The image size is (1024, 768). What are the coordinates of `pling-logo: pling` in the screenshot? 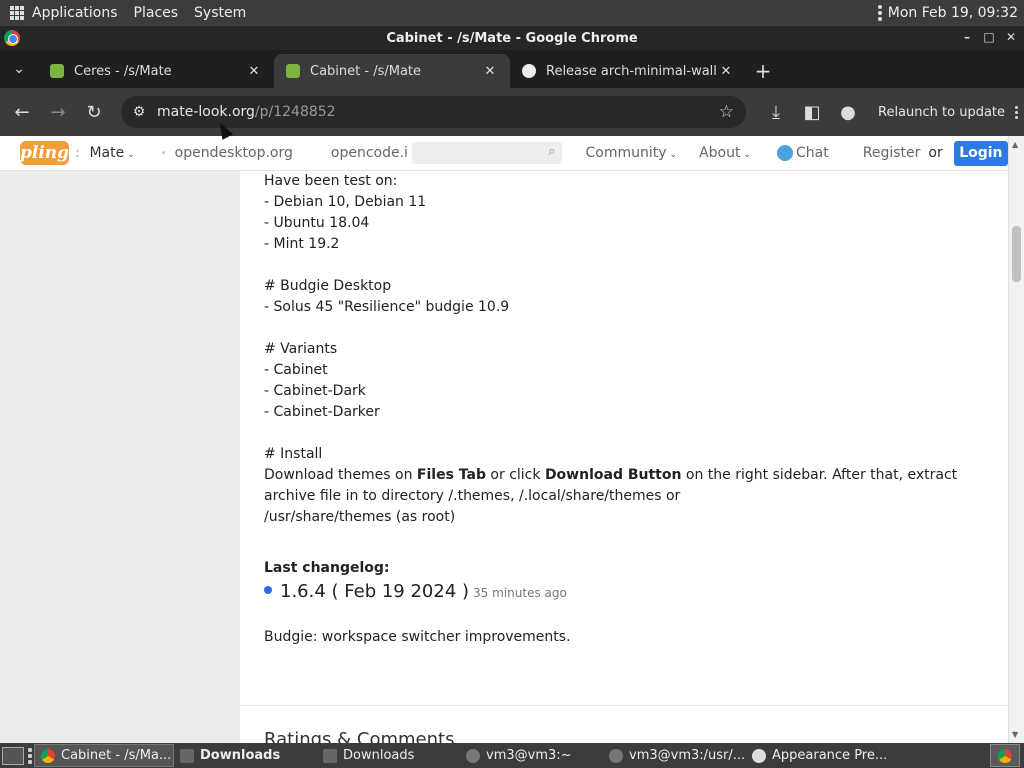 It's located at (45, 153).